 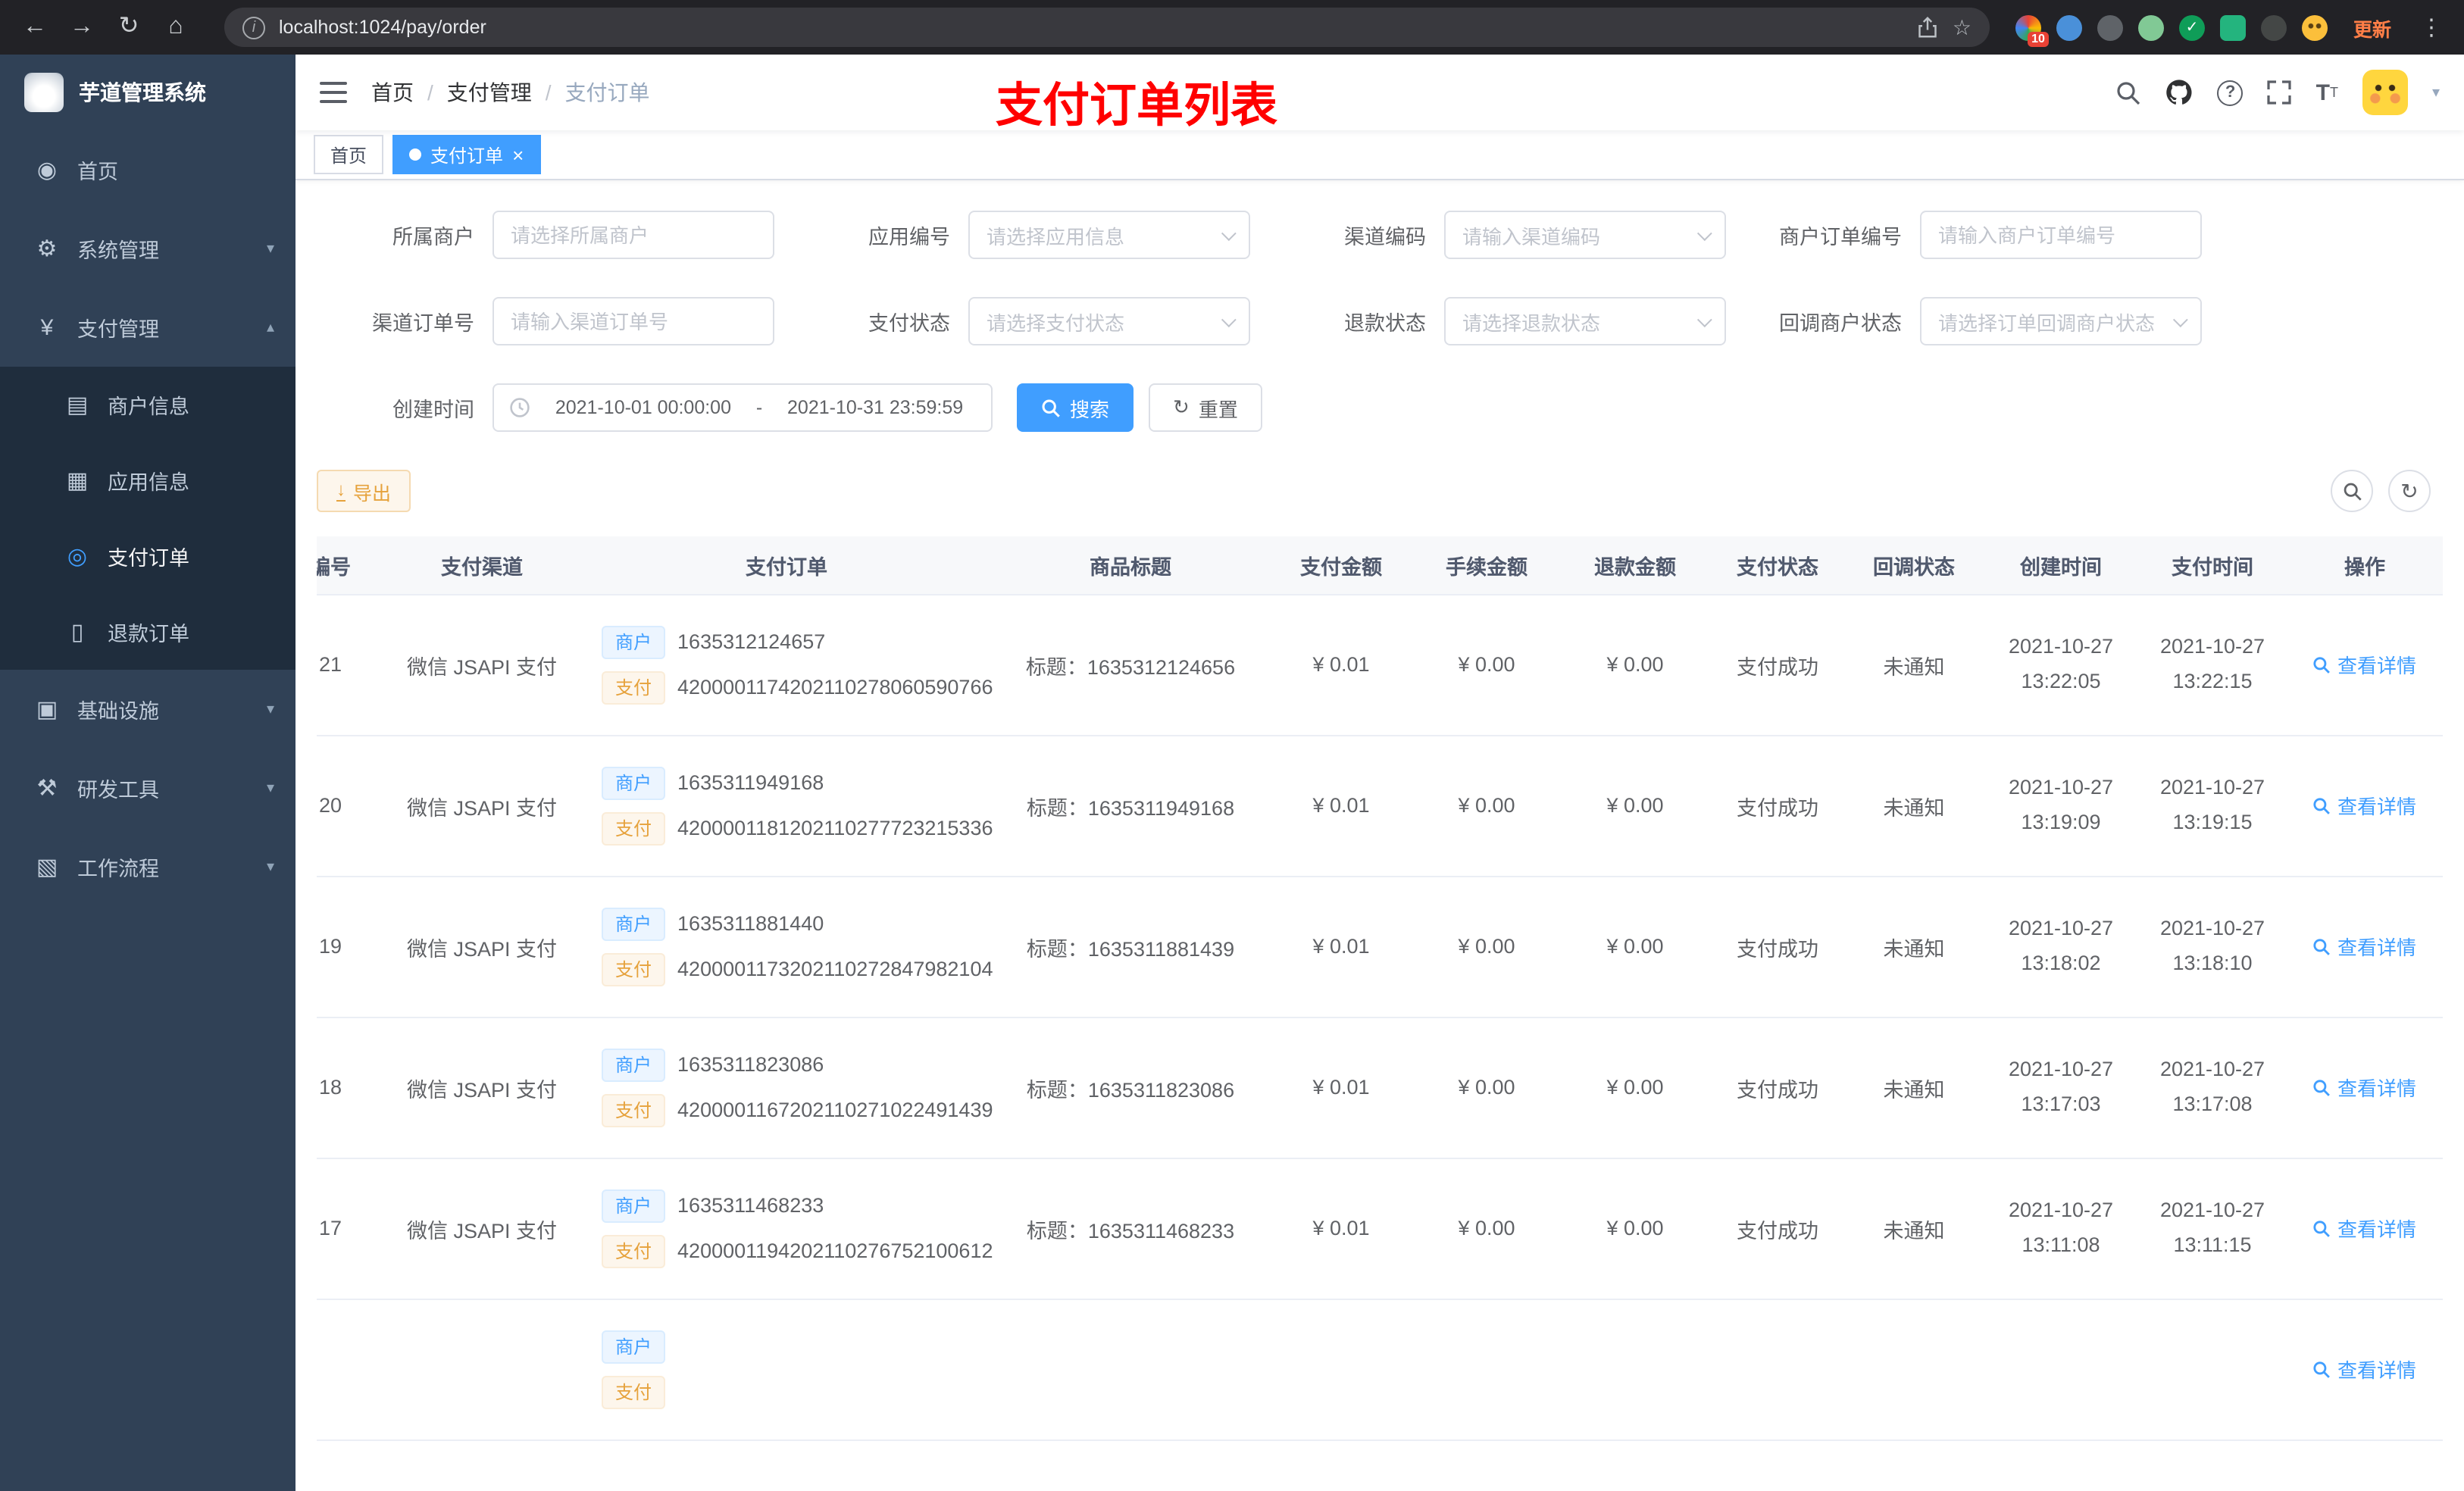 I want to click on sidebar-item-app-info: ▦ 应用信息, so click(x=147, y=480).